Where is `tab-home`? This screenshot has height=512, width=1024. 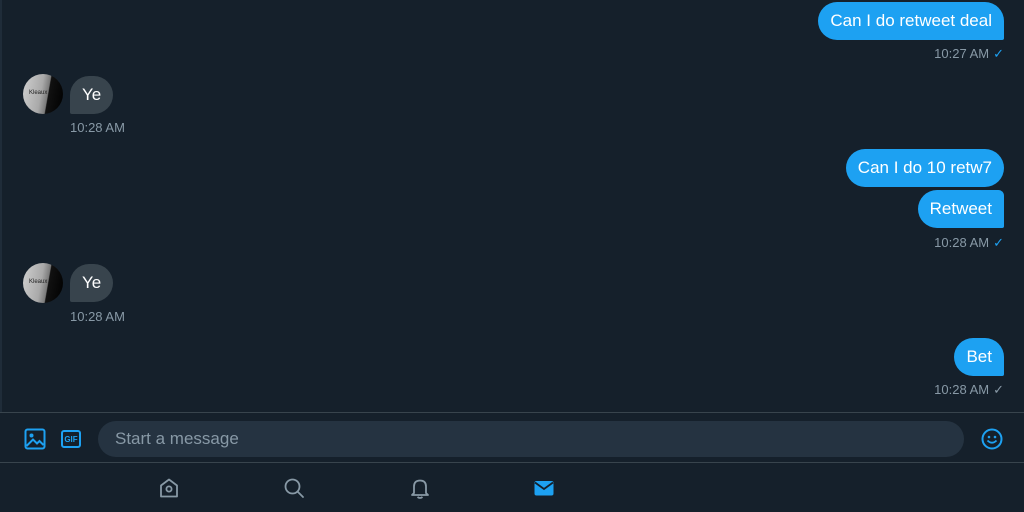 tab-home is located at coordinates (169, 488).